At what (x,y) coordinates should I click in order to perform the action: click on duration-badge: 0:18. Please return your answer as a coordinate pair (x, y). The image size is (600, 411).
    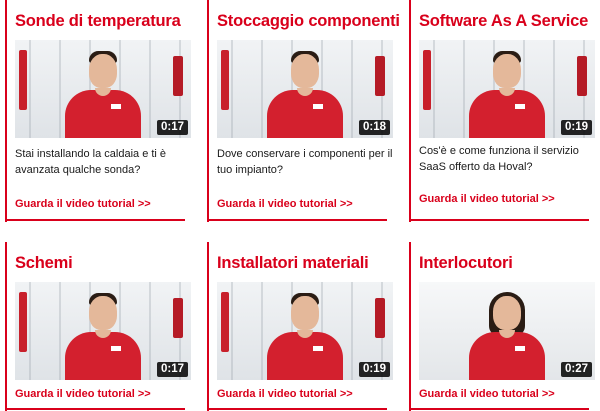
    Looking at the image, I should click on (374, 127).